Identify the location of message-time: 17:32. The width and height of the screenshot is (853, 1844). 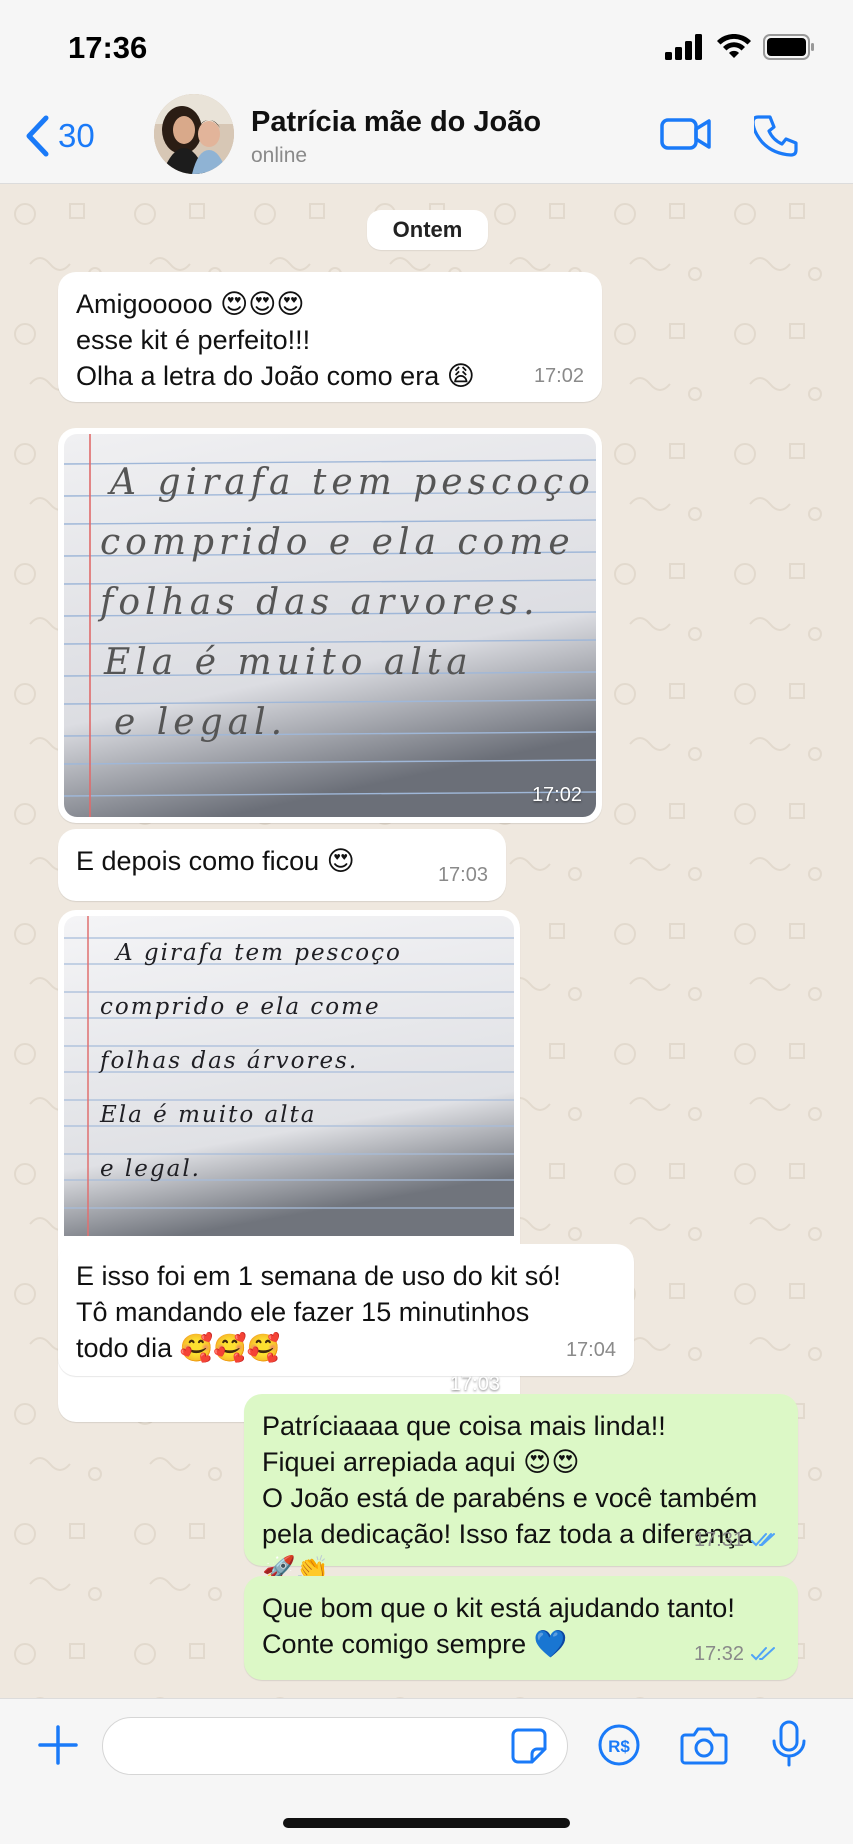
(718, 1654).